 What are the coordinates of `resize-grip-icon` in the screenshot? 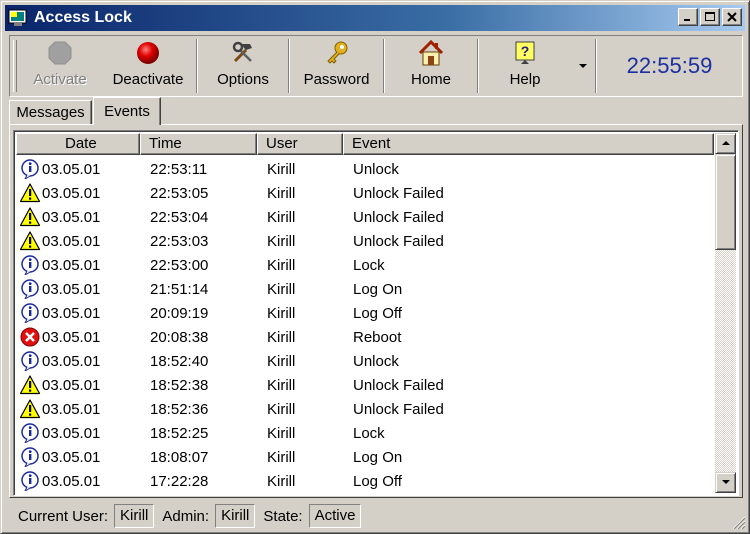 It's located at (739, 523).